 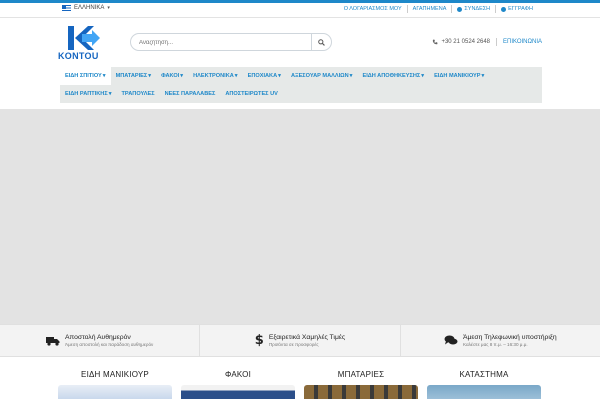 What do you see at coordinates (477, 9) in the screenshot?
I see `login-label: ΣΥΝΔΕΣΗ` at bounding box center [477, 9].